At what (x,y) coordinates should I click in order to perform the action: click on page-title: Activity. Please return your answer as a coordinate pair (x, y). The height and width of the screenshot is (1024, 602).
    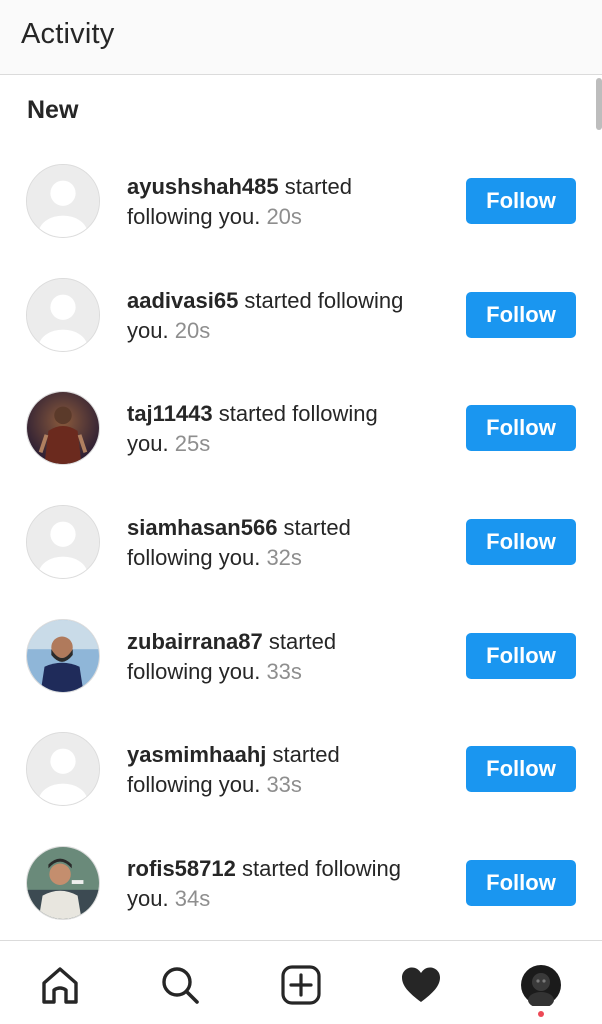
    Looking at the image, I should click on (68, 34).